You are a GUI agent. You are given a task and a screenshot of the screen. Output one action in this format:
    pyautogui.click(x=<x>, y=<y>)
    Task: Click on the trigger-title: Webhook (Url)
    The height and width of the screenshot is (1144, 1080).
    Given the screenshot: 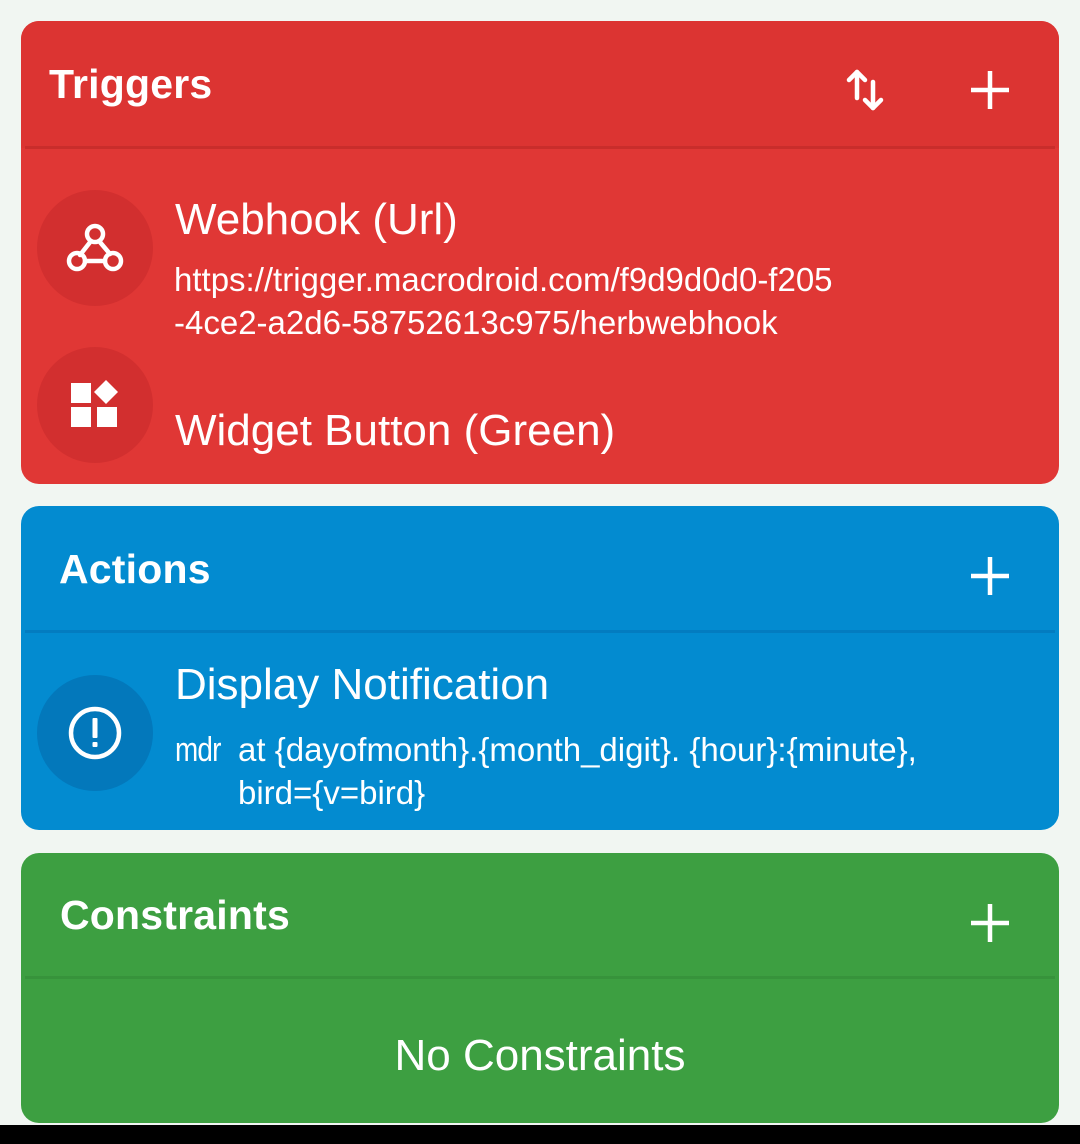 What is the action you would take?
    pyautogui.click(x=316, y=219)
    